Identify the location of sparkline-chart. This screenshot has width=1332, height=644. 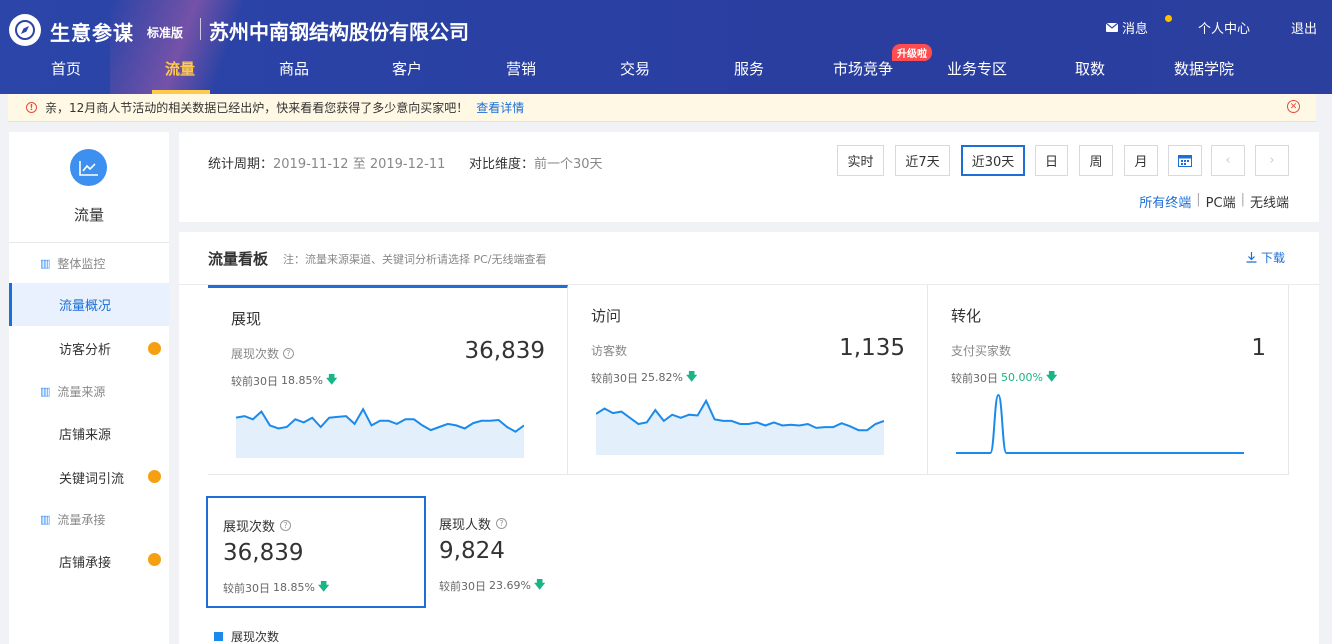
(1100, 423).